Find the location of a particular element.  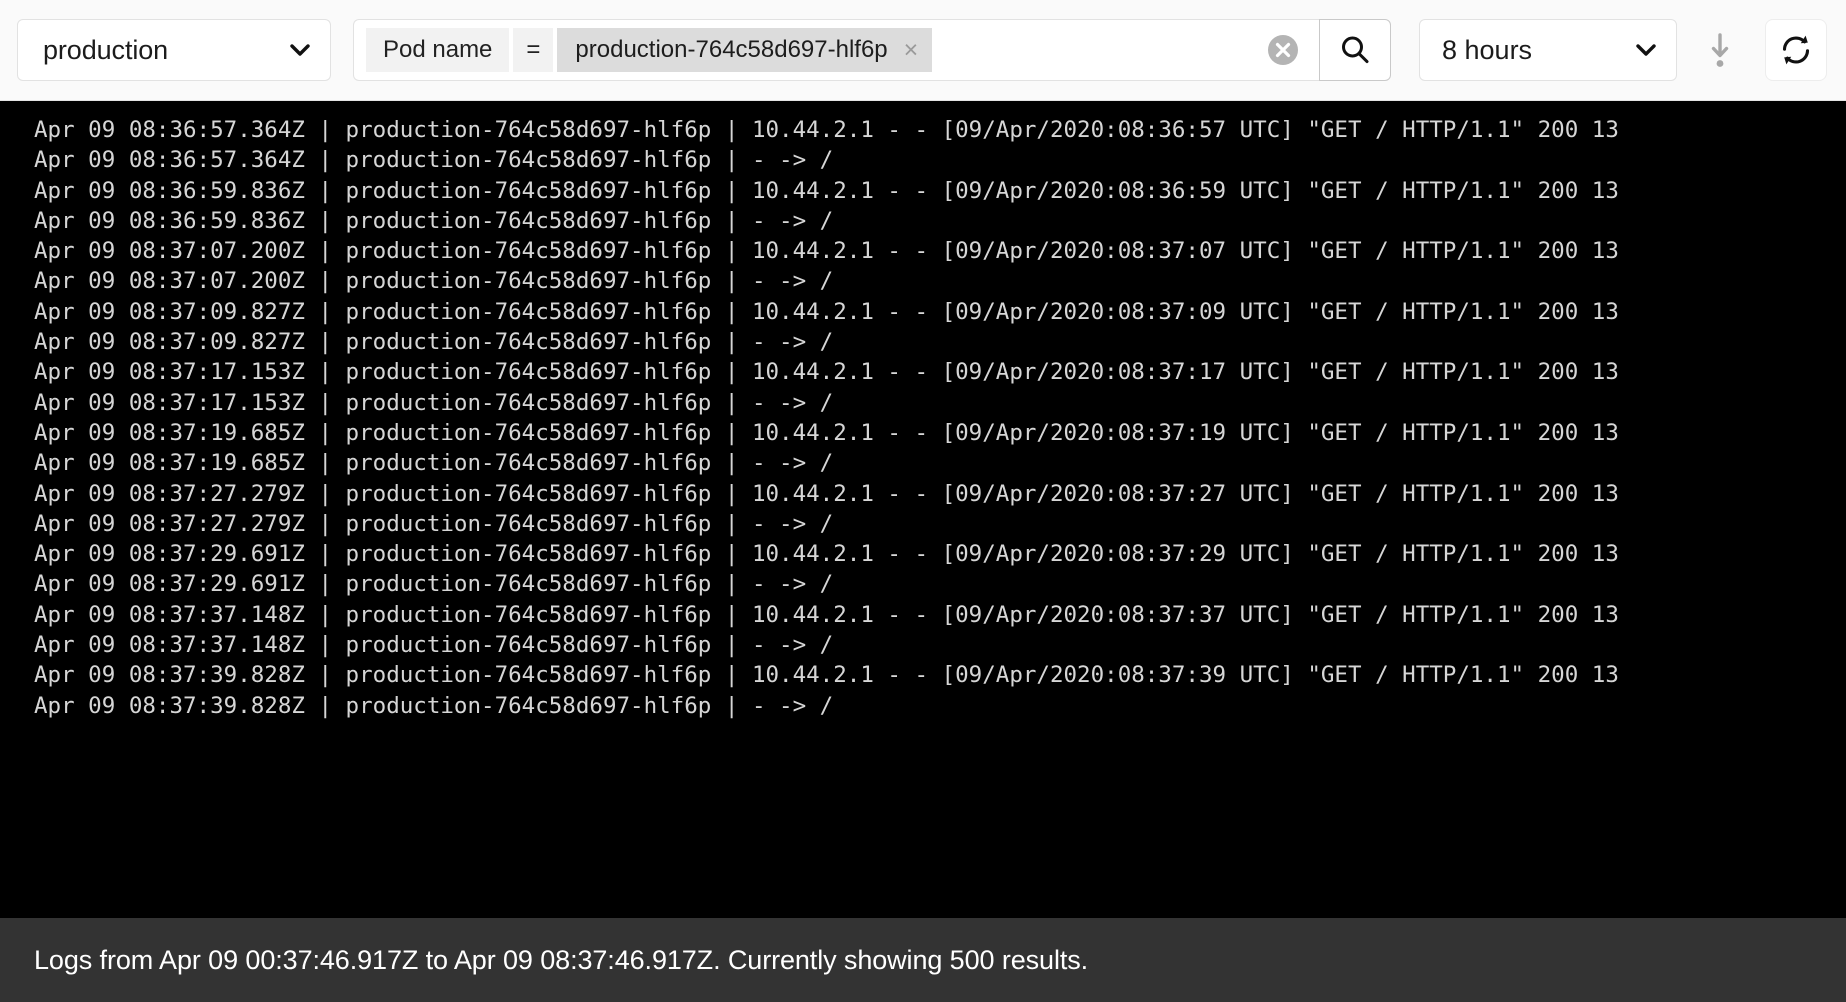

refresh-icon is located at coordinates (1796, 50).